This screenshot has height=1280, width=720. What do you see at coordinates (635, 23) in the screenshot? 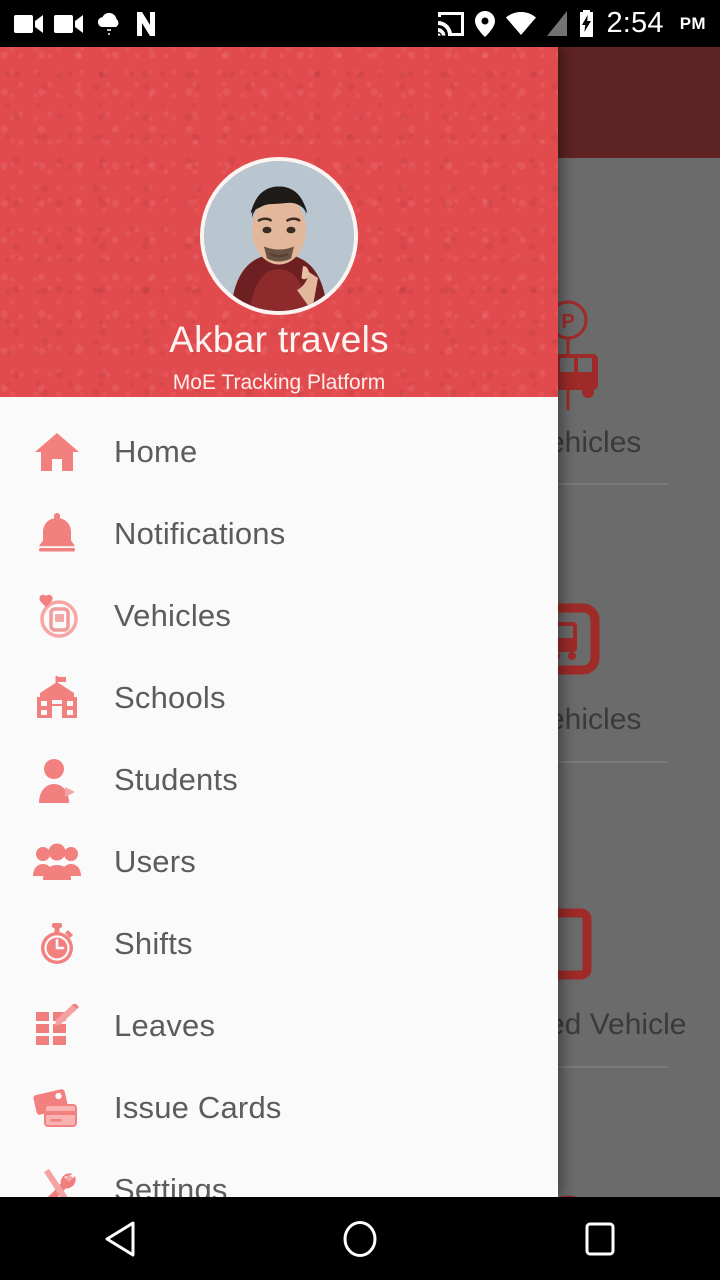
I see `status-bar-clock: 2:54` at bounding box center [635, 23].